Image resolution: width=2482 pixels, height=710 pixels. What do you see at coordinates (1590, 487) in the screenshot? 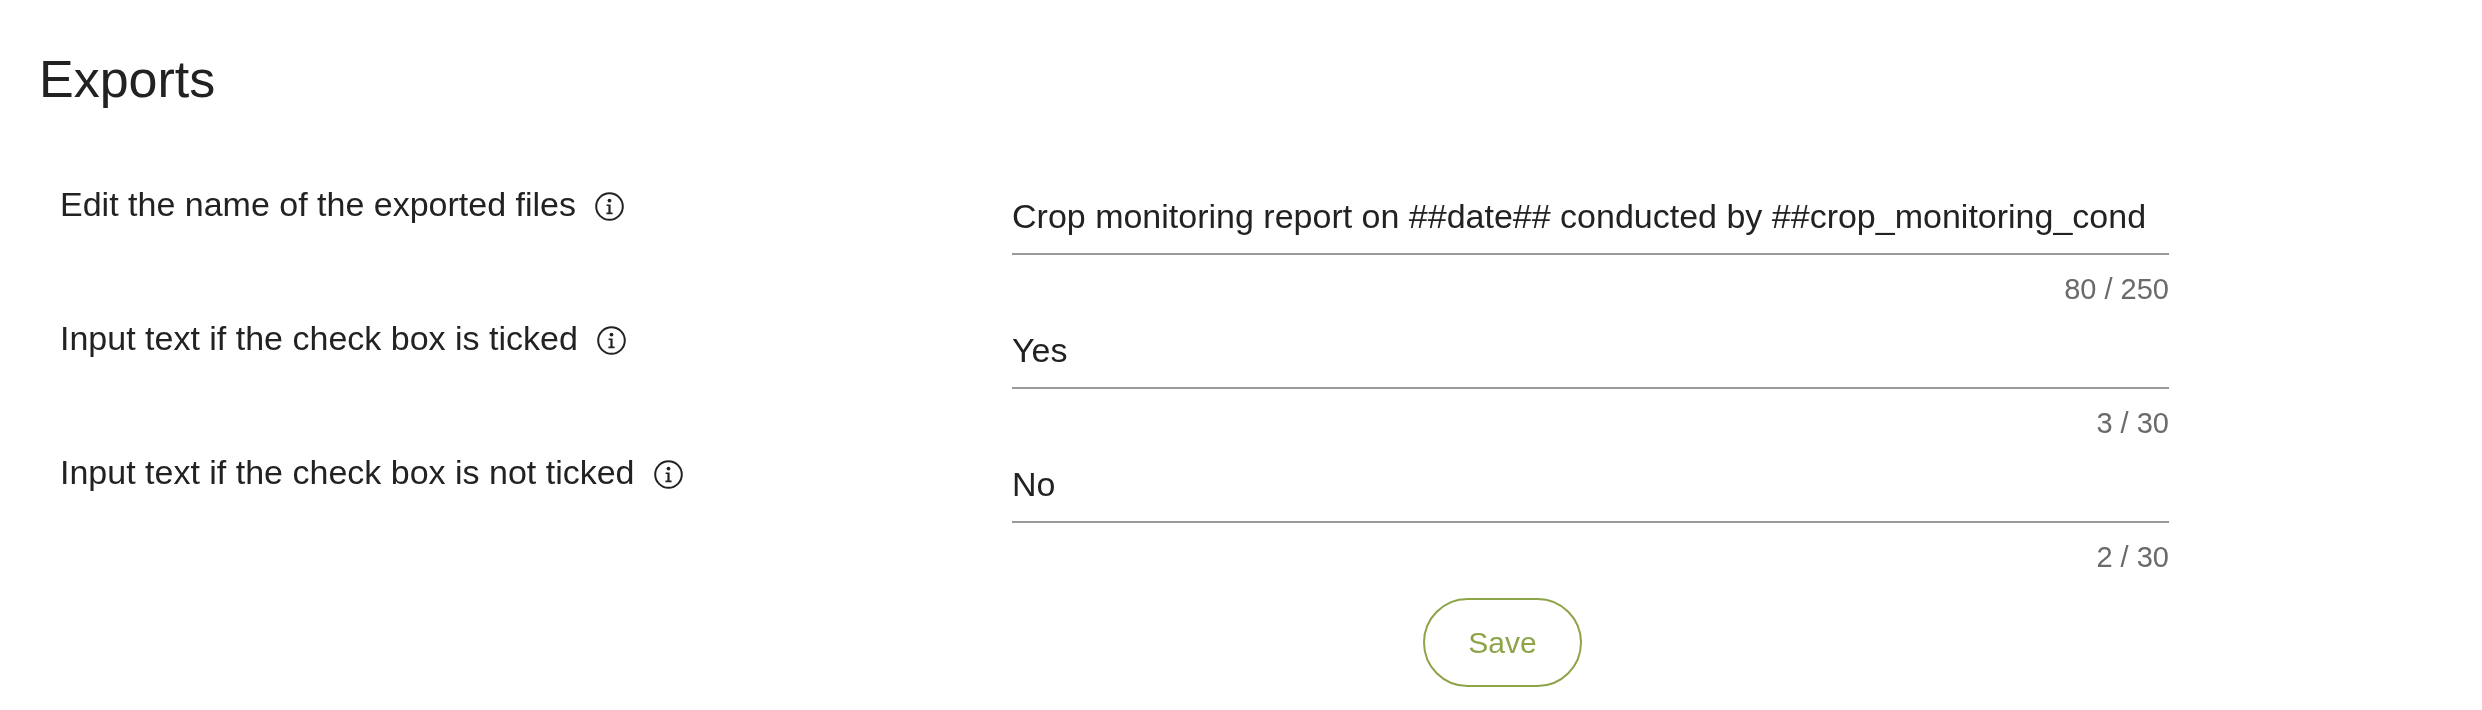
I see `text-field: No` at bounding box center [1590, 487].